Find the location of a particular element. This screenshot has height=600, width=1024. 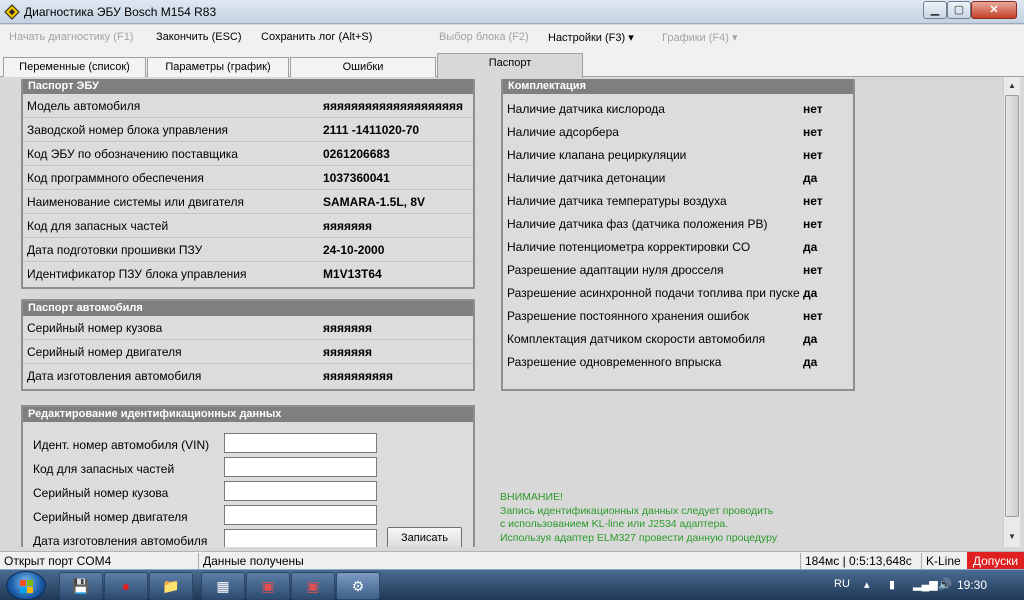

taskbar-stop-icon: ● is located at coordinates (126, 586).